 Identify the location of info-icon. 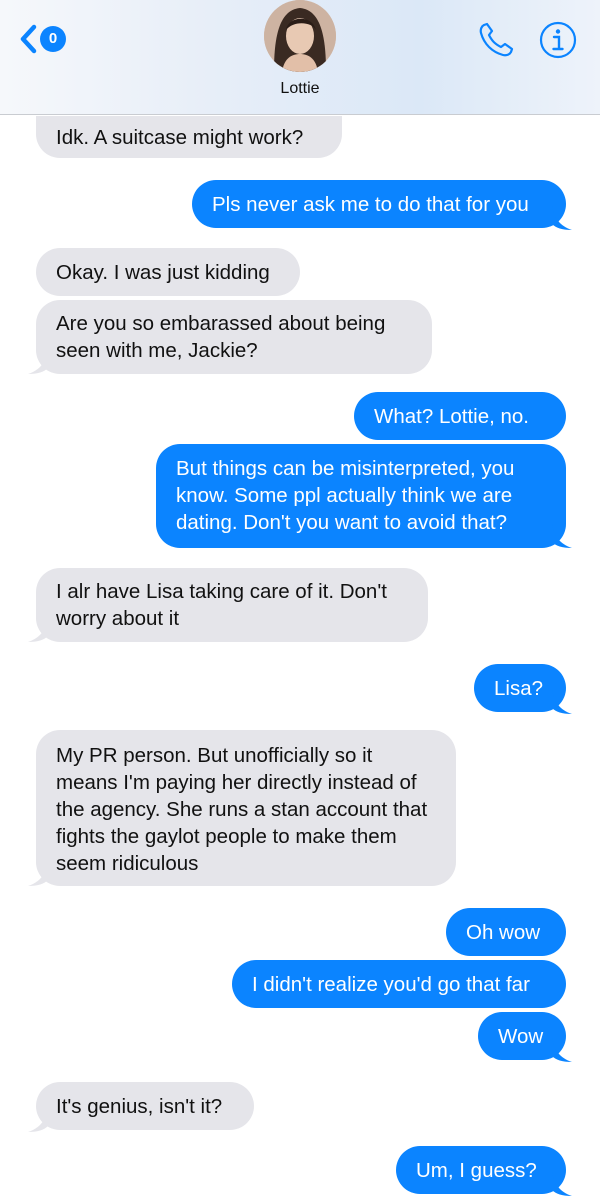
(558, 40).